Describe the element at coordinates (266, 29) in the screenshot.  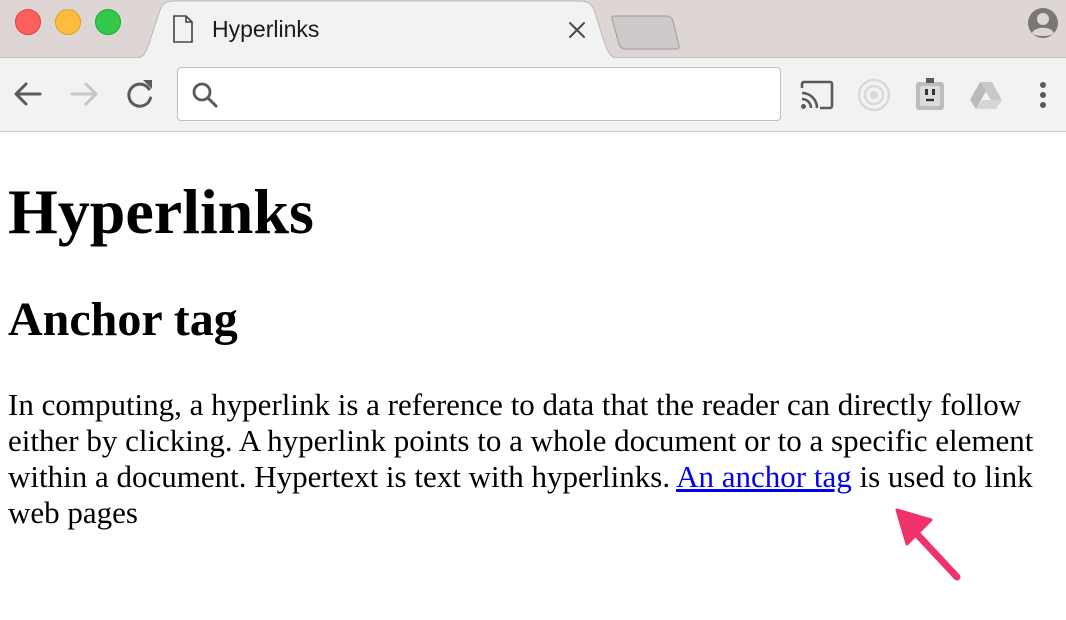
I see `tab-title: Hyperlinks` at that location.